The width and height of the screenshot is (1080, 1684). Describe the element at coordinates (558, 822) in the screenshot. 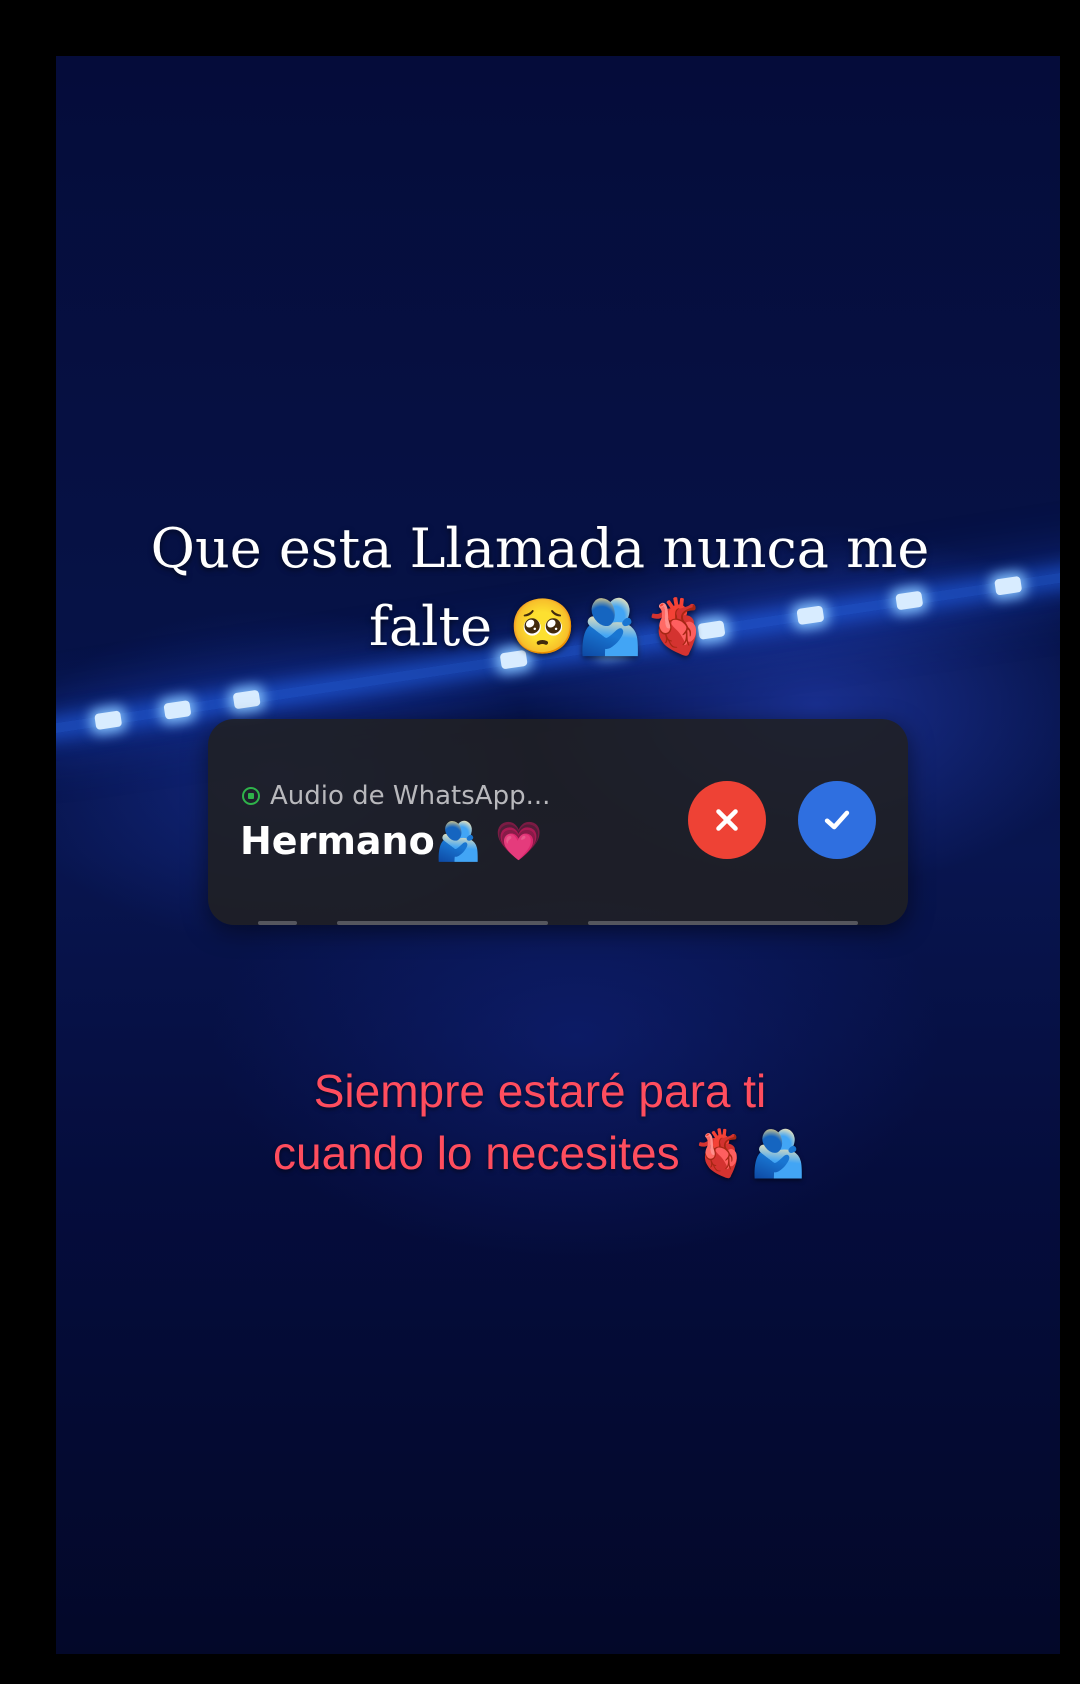

I see `incoming-call-notification: Audio de WhatsApp... Hermano🫂 💗` at that location.